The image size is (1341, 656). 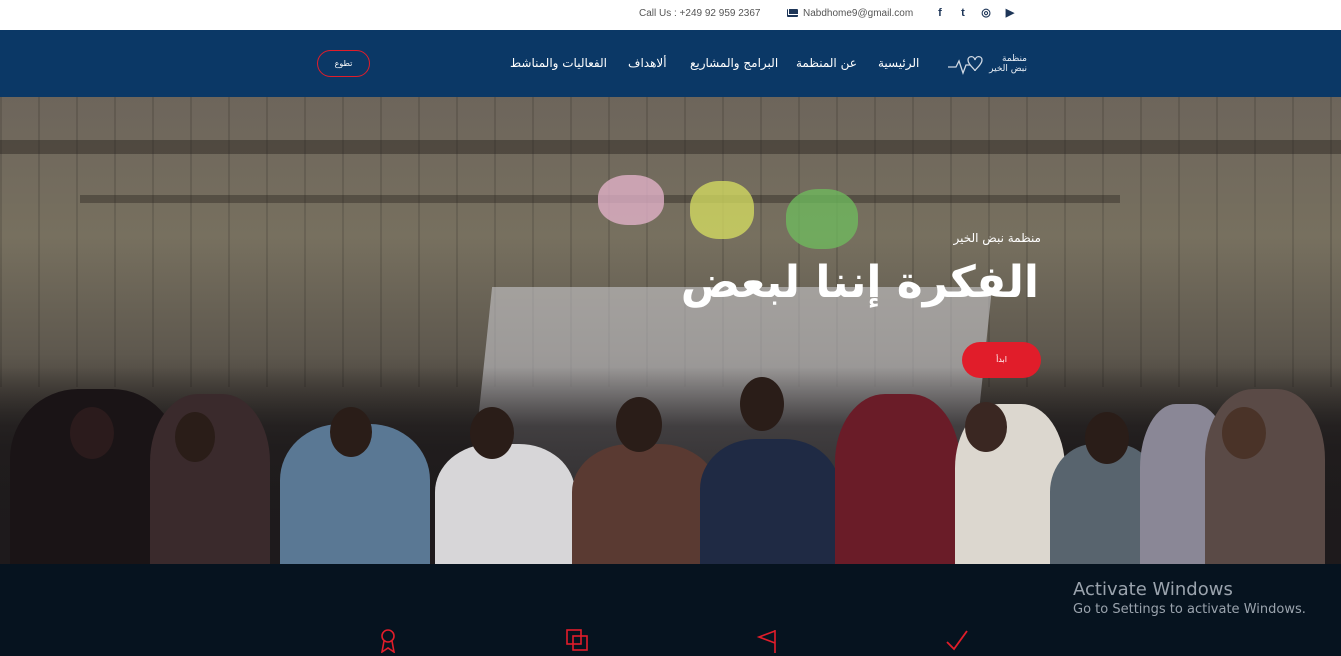 I want to click on call-us-text: Call Us : +249 92 959 2367, so click(x=700, y=13).